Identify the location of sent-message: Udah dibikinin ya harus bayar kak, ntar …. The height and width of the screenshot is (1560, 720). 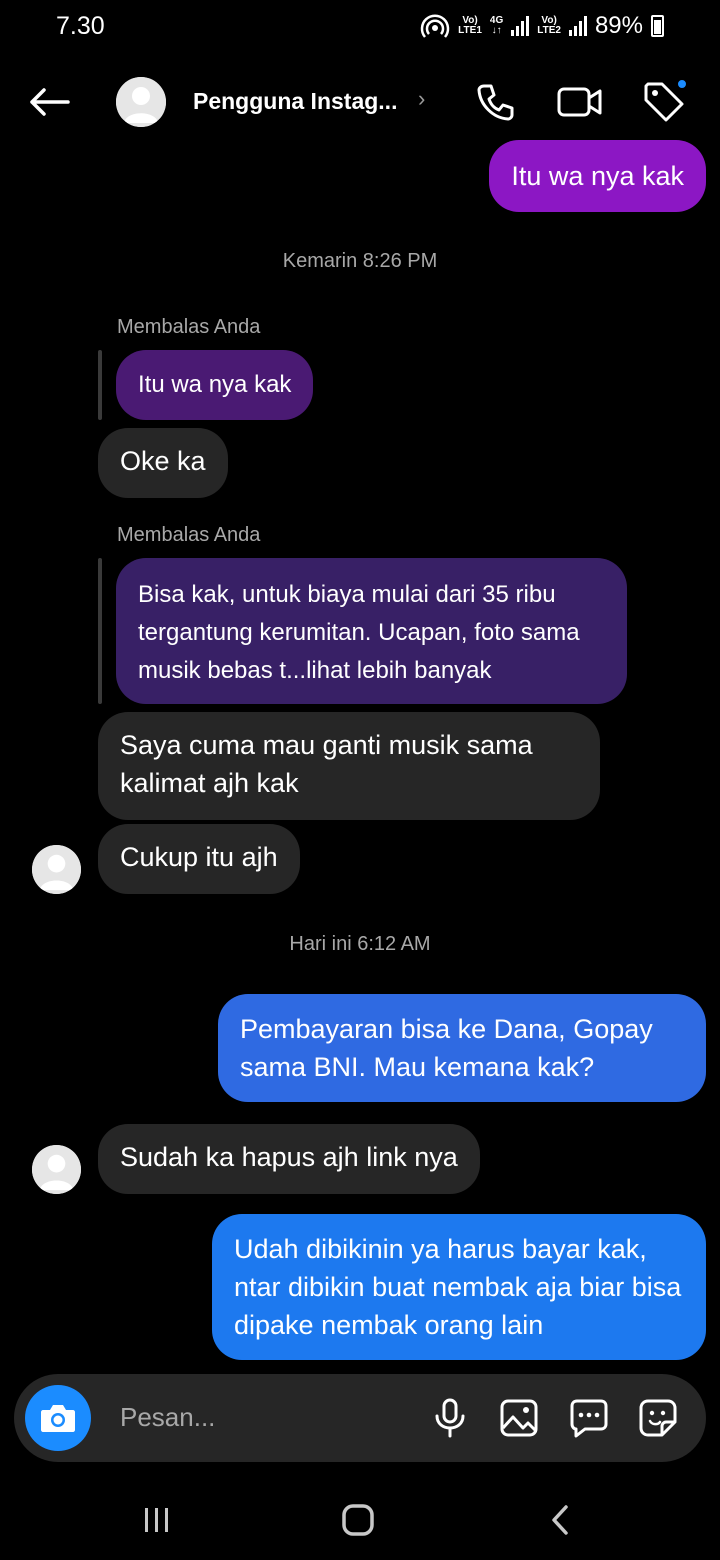
(459, 1287).